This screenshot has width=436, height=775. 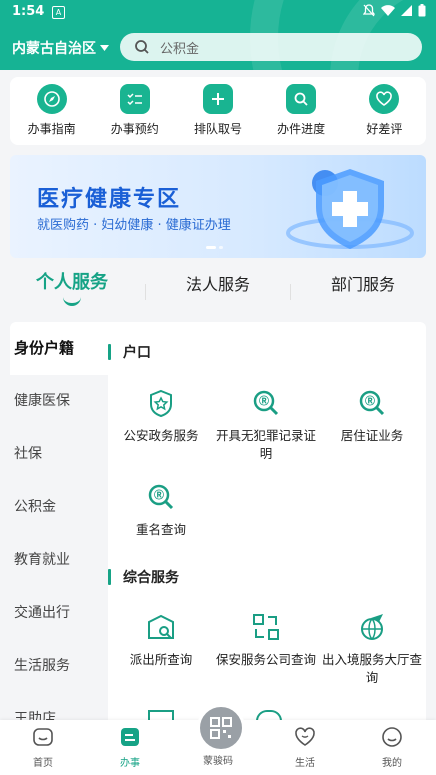 I want to click on nav-tasks: 办事, so click(x=130, y=747).